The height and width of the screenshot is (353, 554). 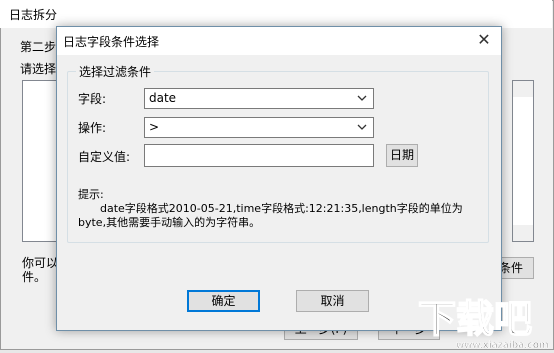 I want to click on tip-line-2: byte,其他需要手动输入的为字符串。, so click(x=169, y=222).